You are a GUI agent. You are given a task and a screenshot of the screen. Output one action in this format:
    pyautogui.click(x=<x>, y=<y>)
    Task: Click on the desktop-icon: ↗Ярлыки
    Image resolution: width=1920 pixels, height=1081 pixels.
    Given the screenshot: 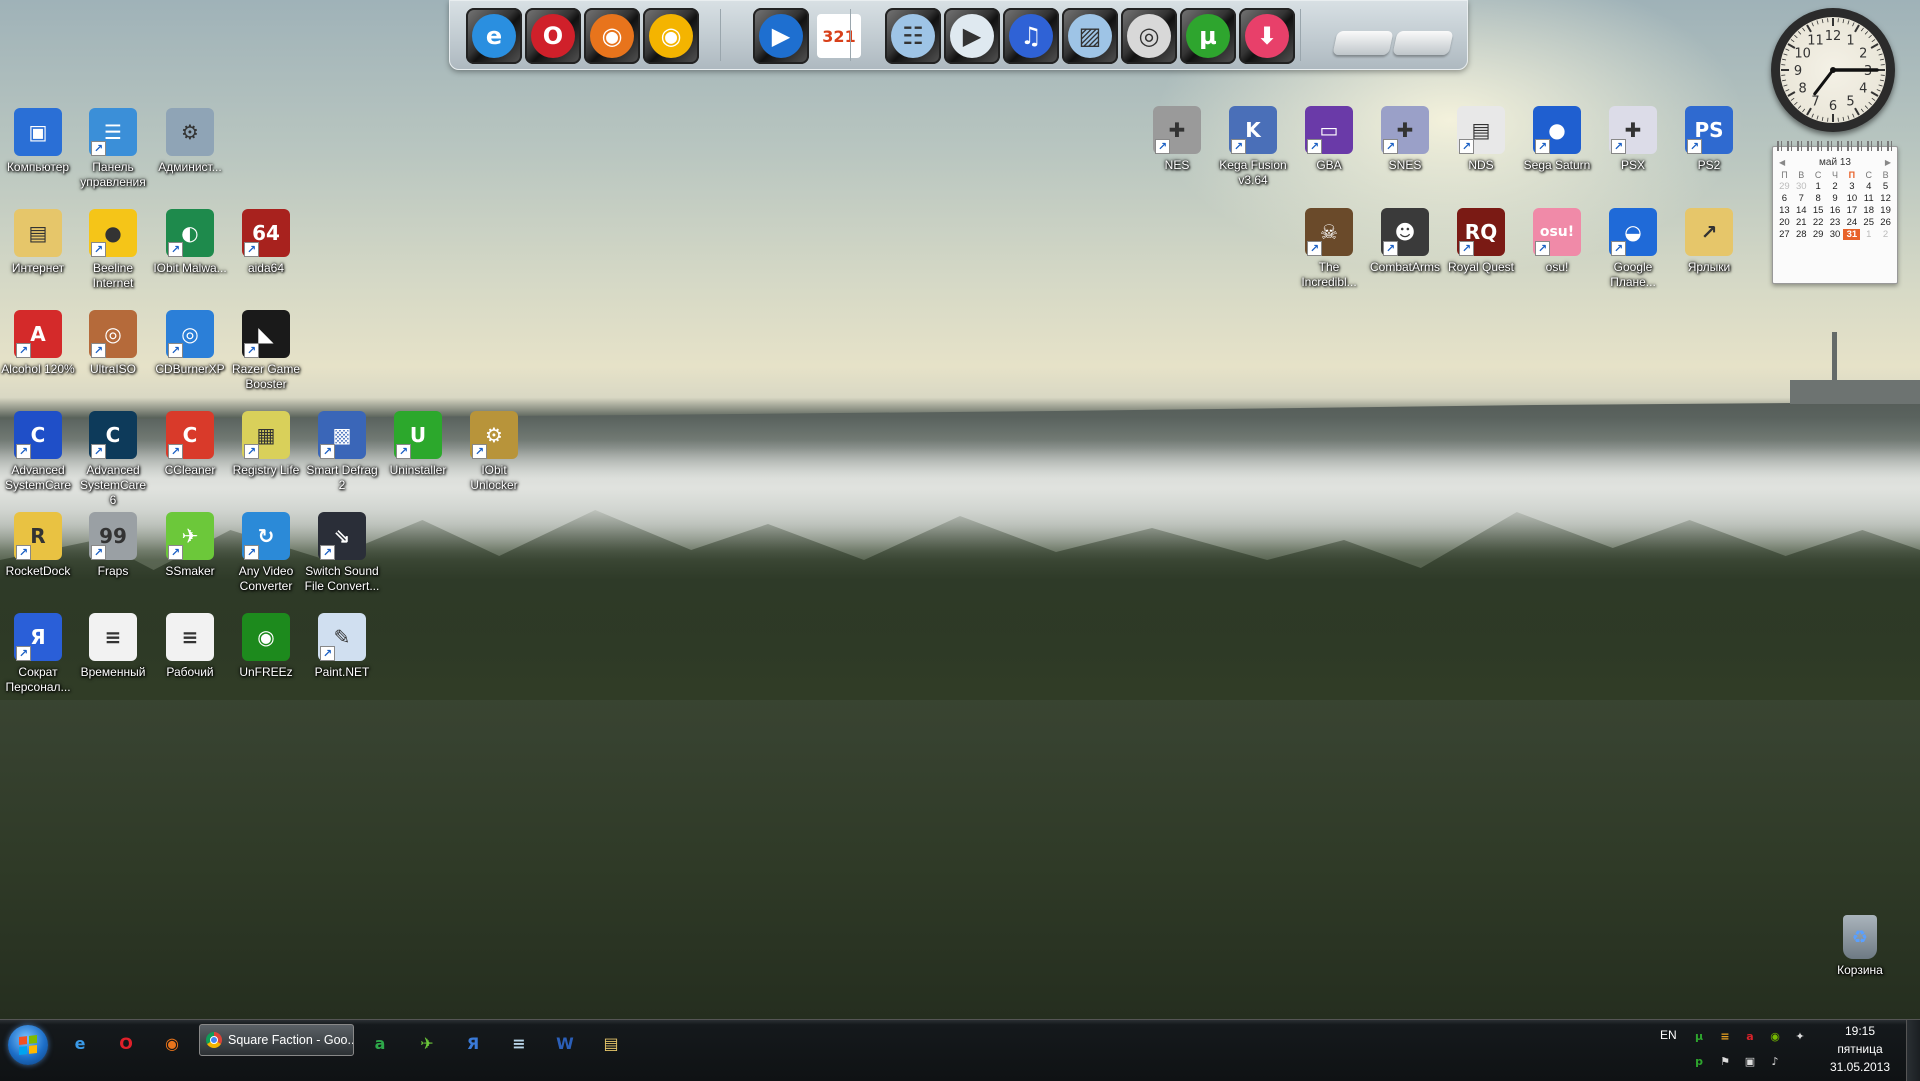 What is the action you would take?
    pyautogui.click(x=1709, y=241)
    